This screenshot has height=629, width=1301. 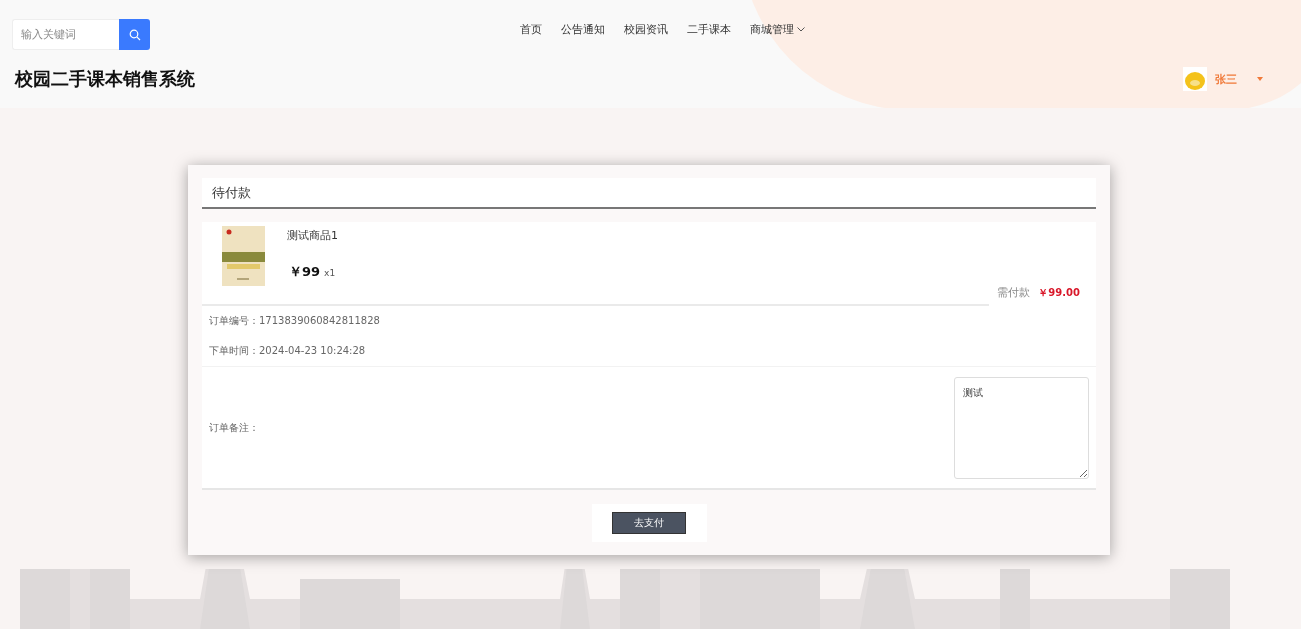 What do you see at coordinates (1021, 427) in the screenshot?
I see `note-field: 测试` at bounding box center [1021, 427].